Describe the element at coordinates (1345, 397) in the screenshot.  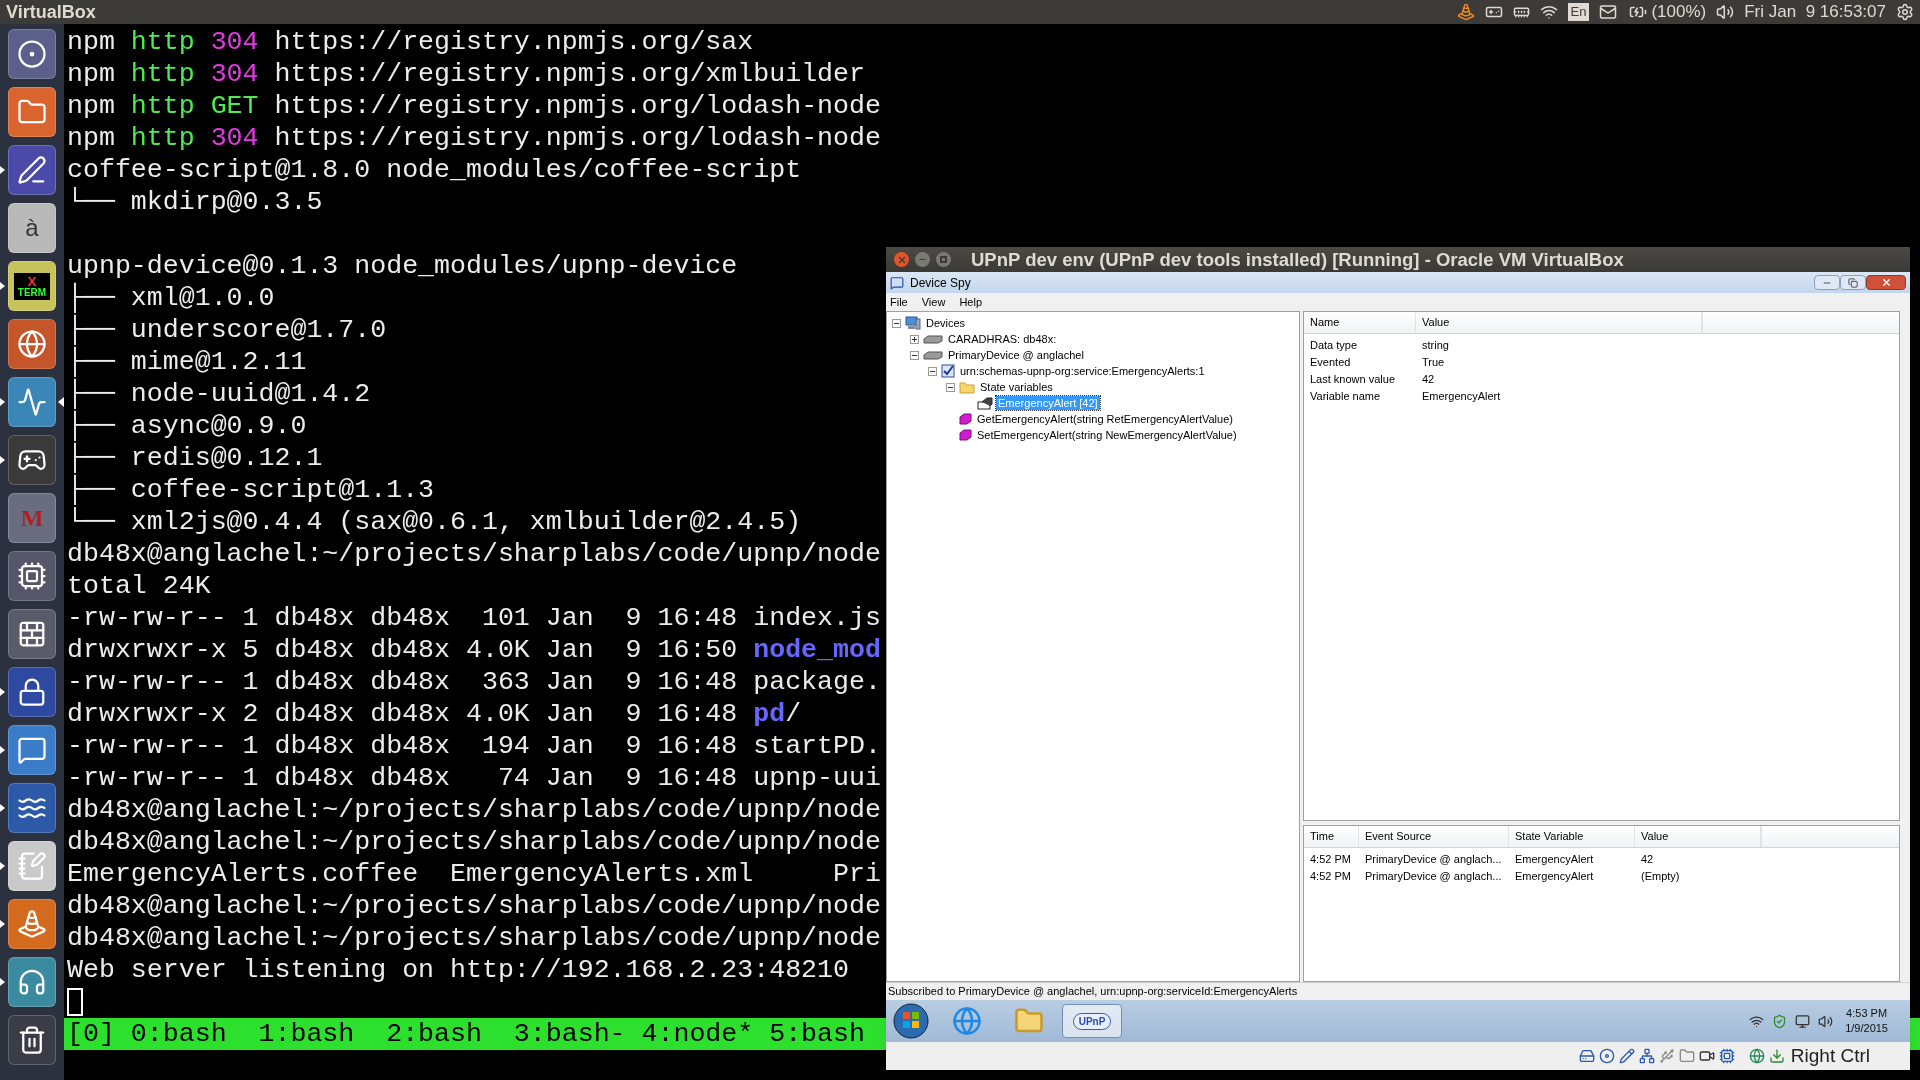
I see `table-cell-text: Variable name` at that location.